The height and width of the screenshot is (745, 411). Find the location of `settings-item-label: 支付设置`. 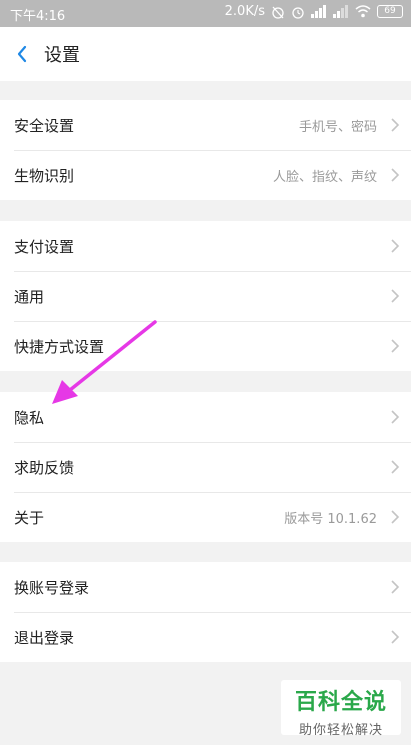

settings-item-label: 支付设置 is located at coordinates (44, 246).